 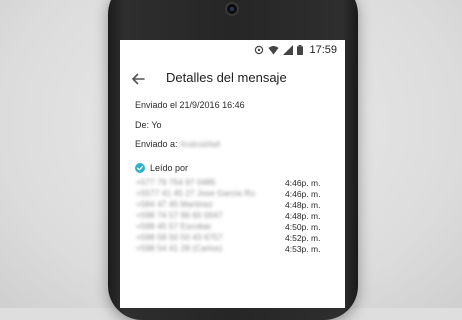 I want to click on status-icons: 17:59, so click(x=295, y=50).